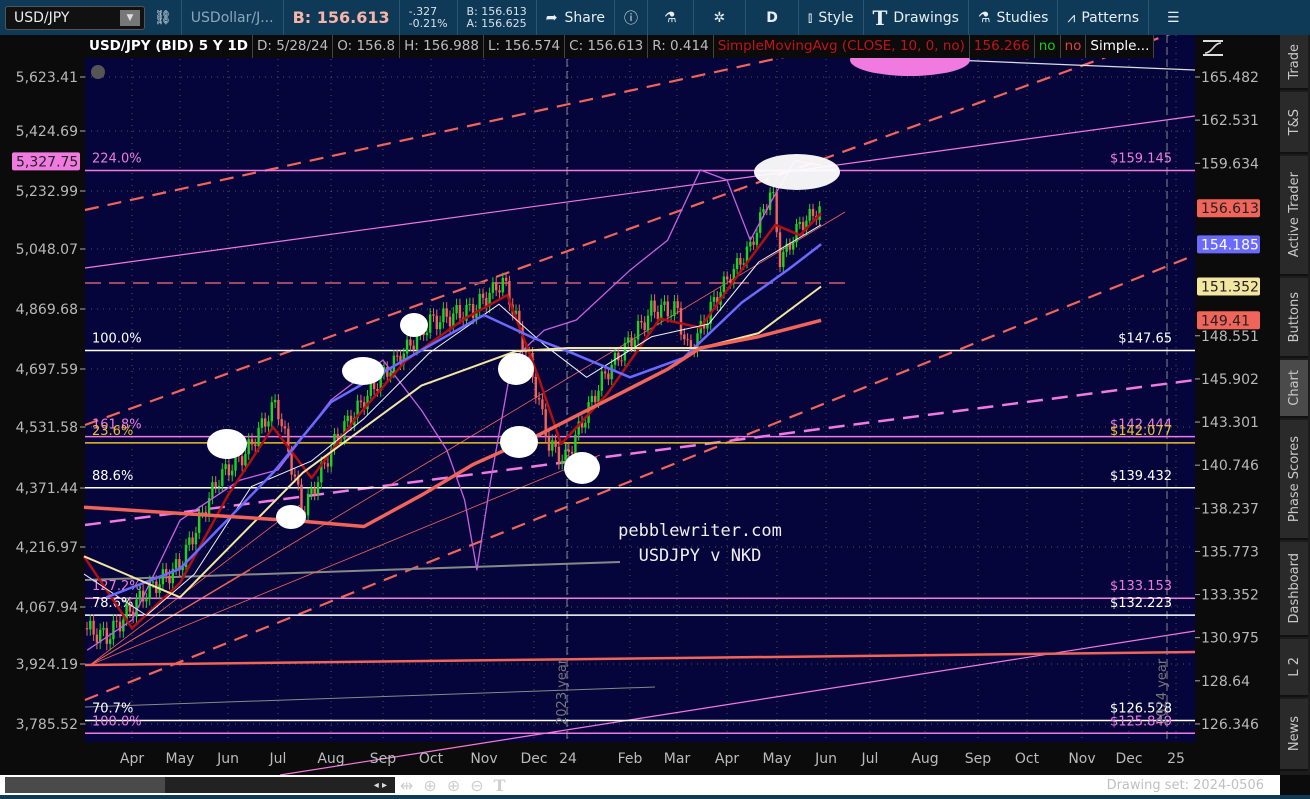 This screenshot has height=799, width=1310. I want to click on gear-icon: ✲, so click(719, 17).